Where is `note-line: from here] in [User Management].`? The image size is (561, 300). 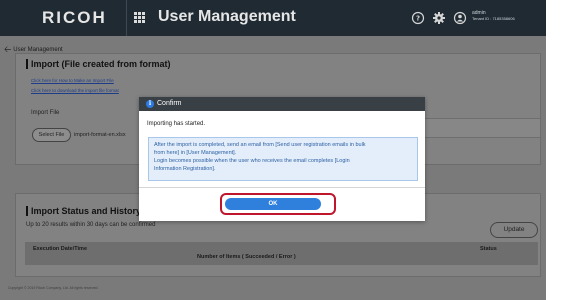
note-line: from here] in [User Management]. is located at coordinates (195, 153).